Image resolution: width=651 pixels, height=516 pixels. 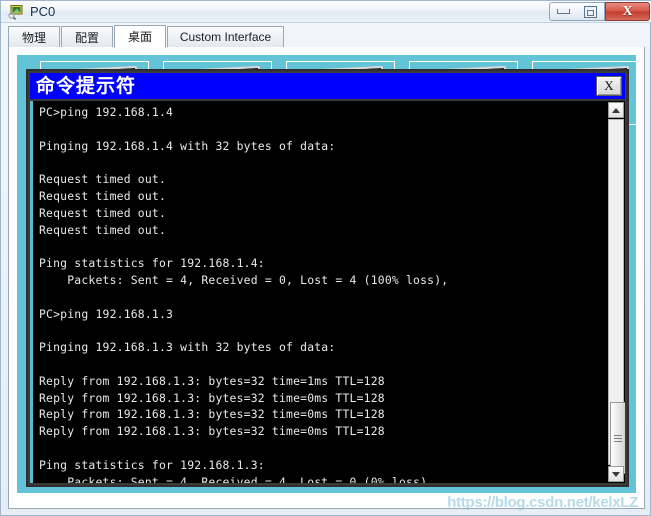 I want to click on maximize-button, so click(x=591, y=11).